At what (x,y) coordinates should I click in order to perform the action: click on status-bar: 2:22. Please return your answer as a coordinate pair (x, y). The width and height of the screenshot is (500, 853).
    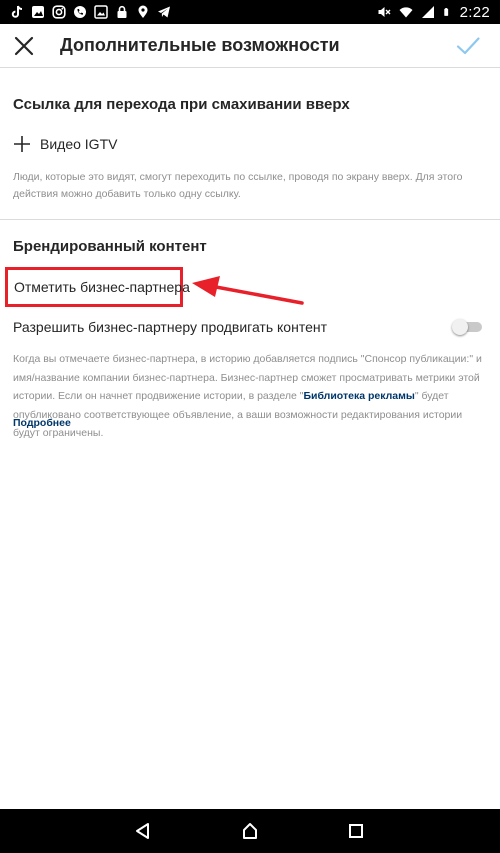
    Looking at the image, I should click on (250, 12).